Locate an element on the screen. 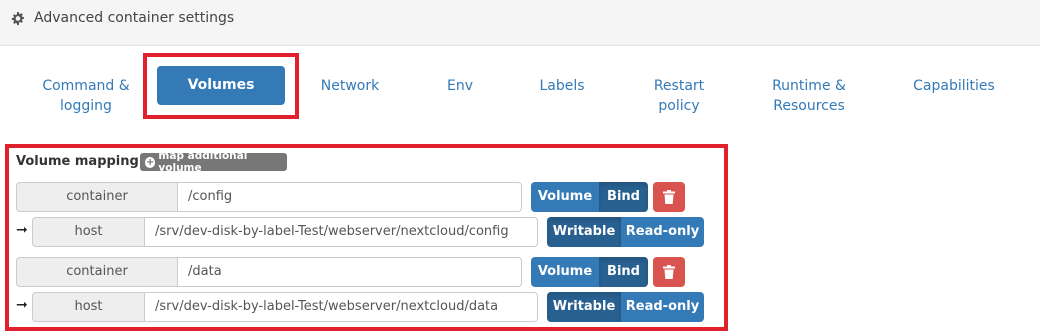 The height and width of the screenshot is (335, 1040). volume-mapping-label: Volume mapping is located at coordinates (77, 161).